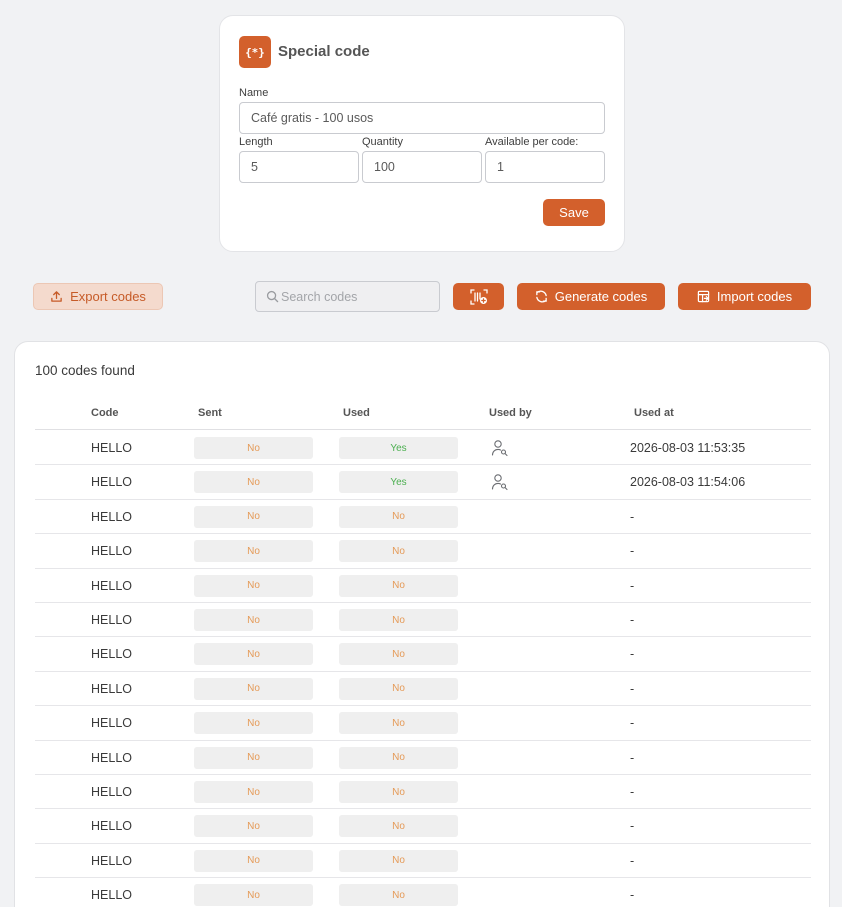  I want to click on name-field, so click(422, 118).